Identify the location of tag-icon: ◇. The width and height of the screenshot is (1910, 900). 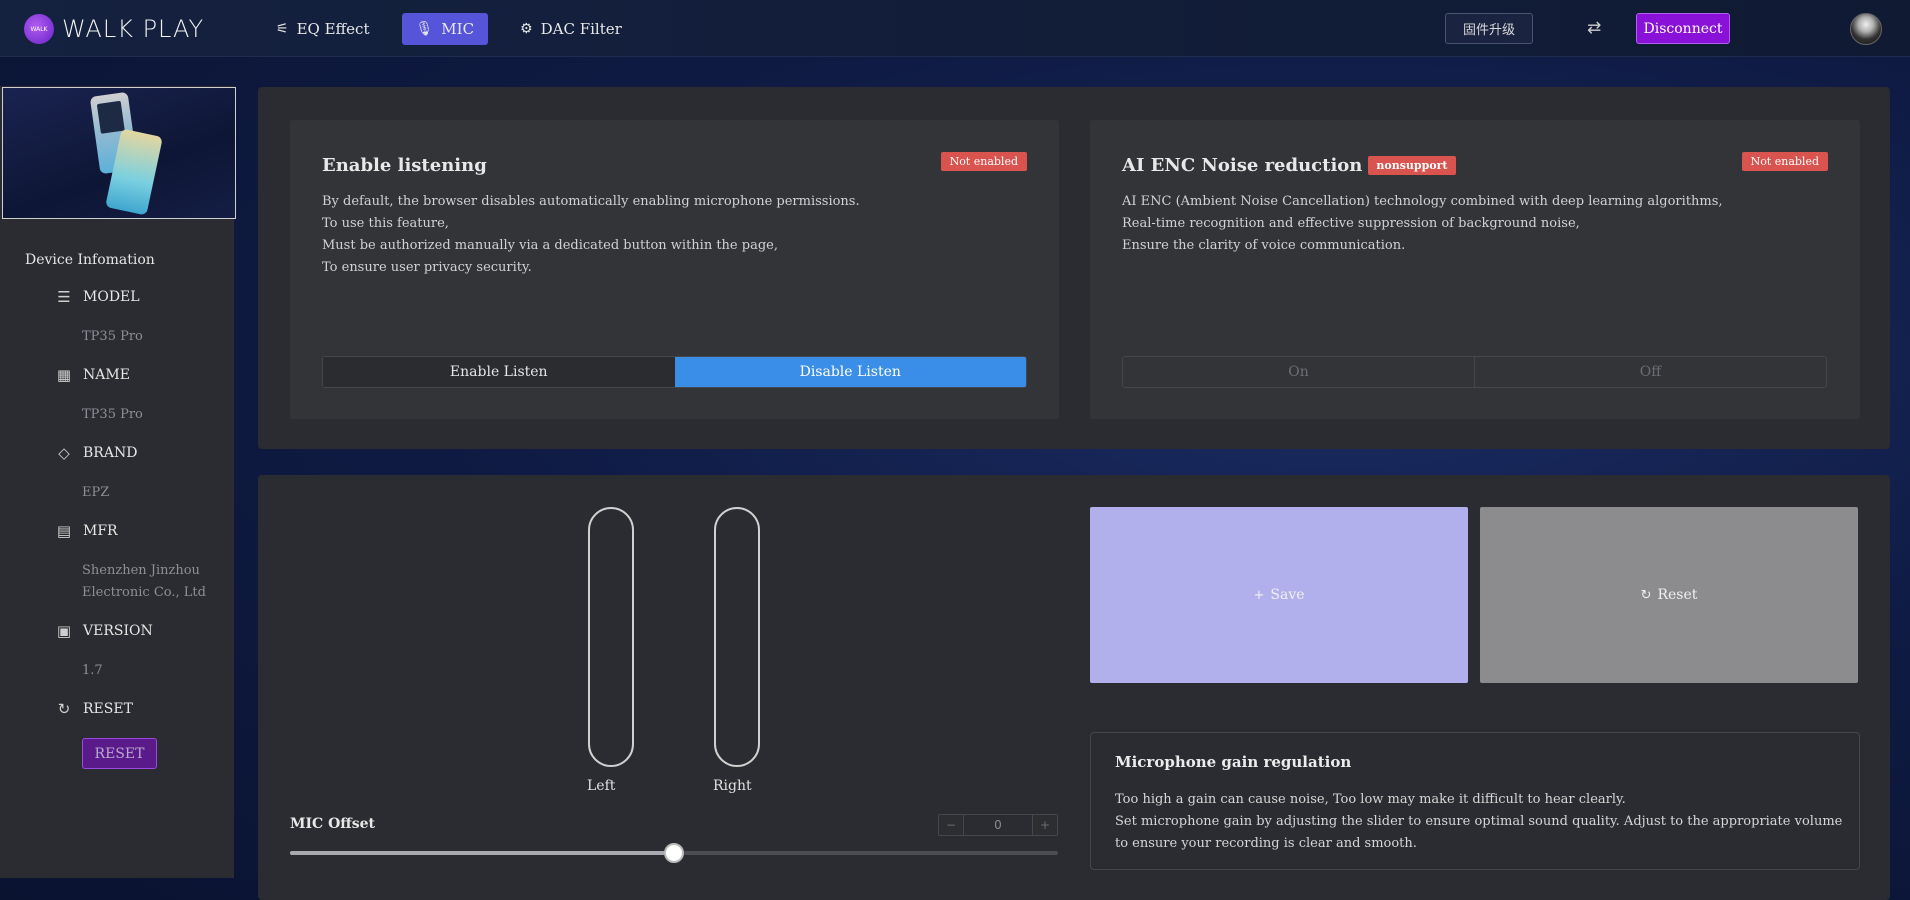
(64, 453).